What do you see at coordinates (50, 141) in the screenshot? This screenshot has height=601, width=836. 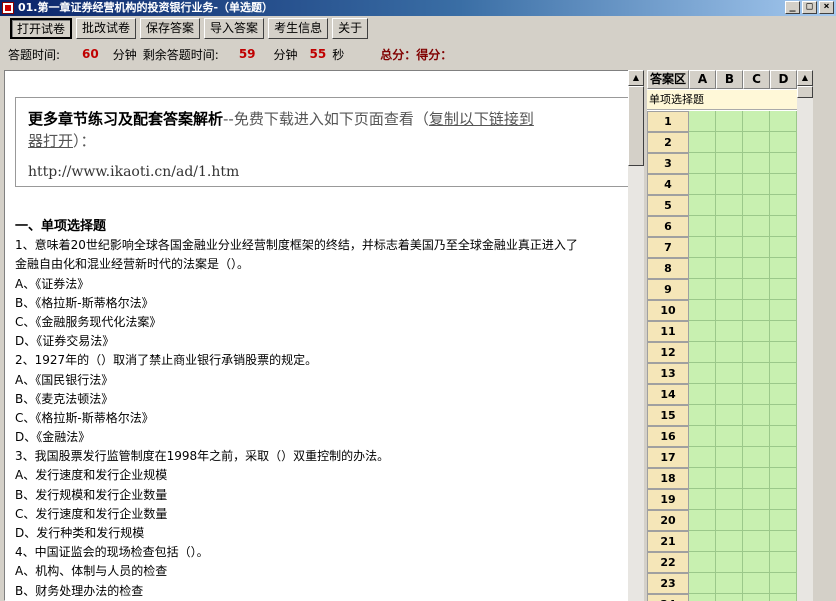 I see `ad-link-cont: 器打开` at bounding box center [50, 141].